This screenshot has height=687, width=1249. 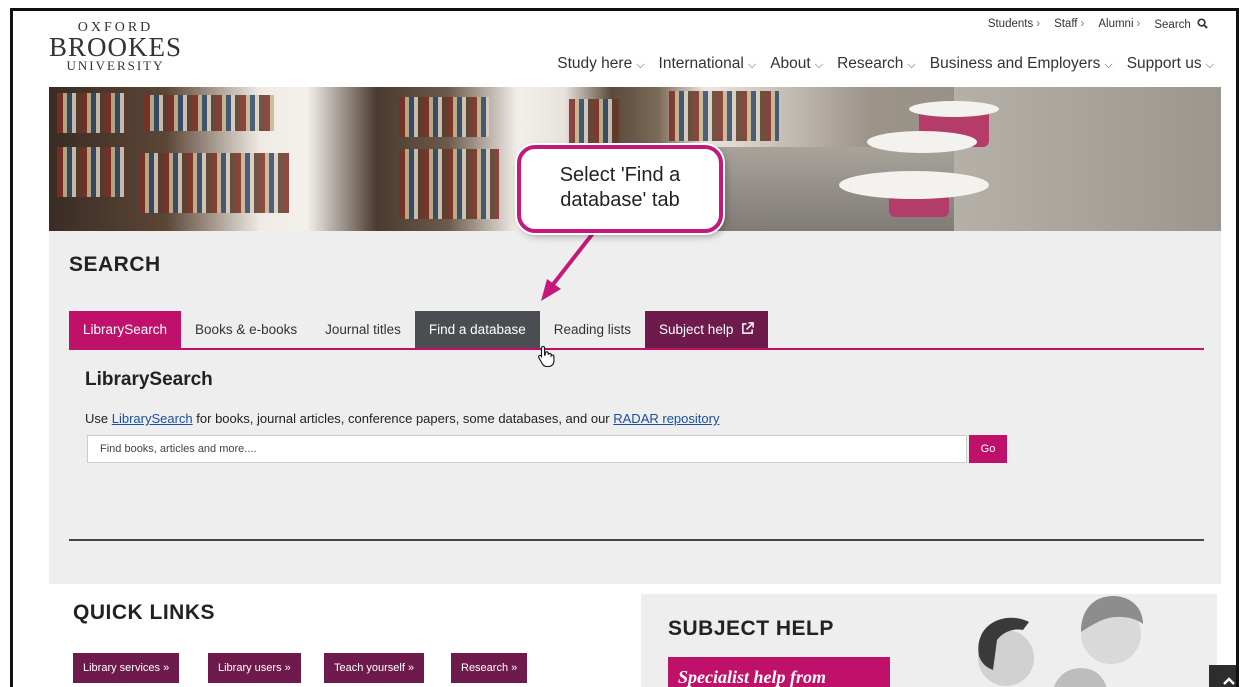 I want to click on tab-journal-titles: Journal titles, so click(x=363, y=330).